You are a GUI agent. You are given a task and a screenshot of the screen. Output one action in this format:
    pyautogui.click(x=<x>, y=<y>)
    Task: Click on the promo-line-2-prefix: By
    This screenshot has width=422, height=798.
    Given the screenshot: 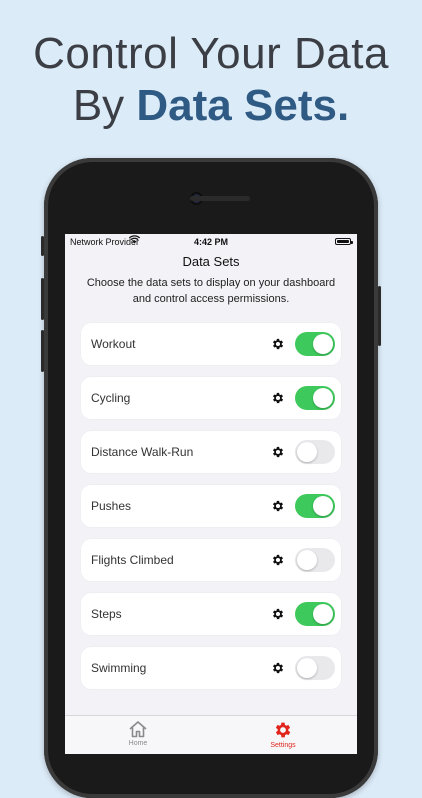 What is the action you would take?
    pyautogui.click(x=104, y=105)
    